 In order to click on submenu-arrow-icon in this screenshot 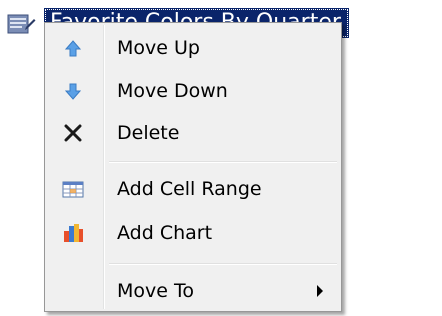, I will do `click(320, 291)`.